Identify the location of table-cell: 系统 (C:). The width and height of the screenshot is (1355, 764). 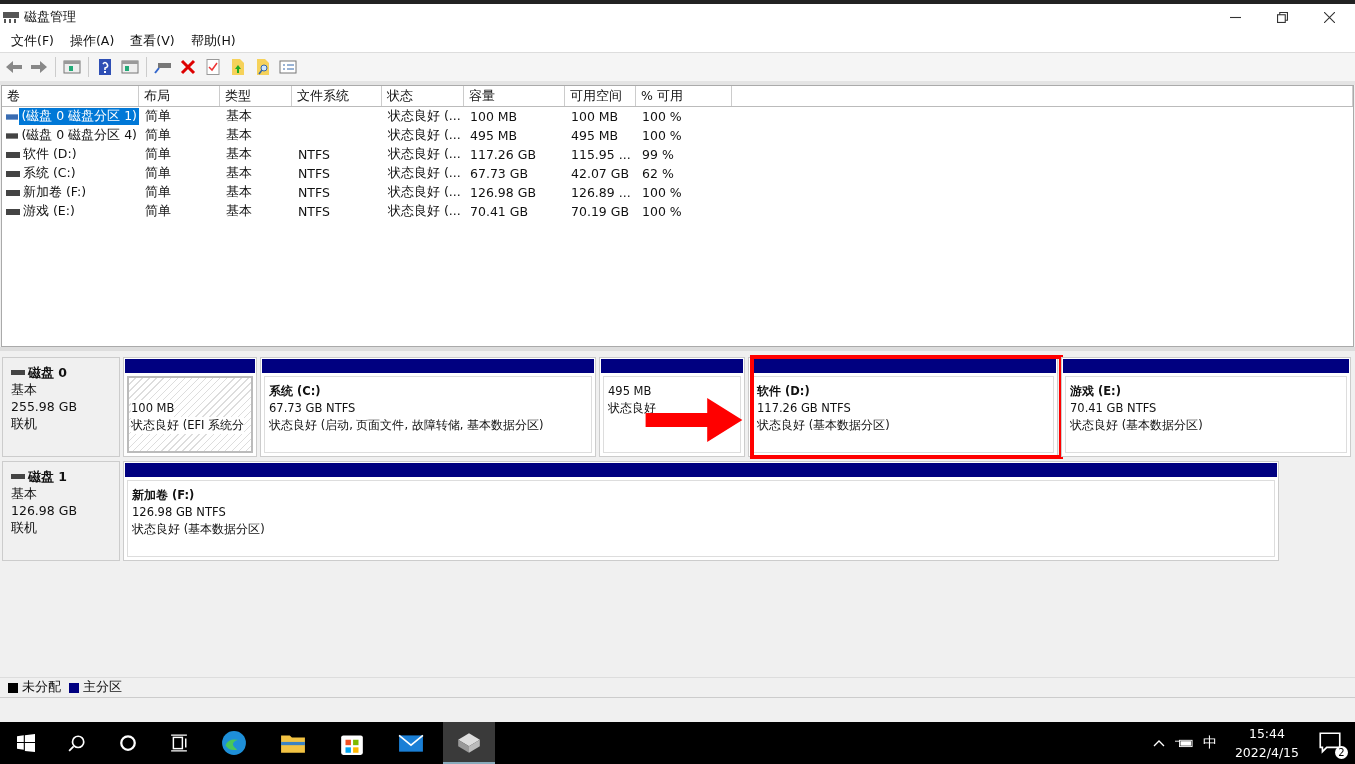
(49, 173).